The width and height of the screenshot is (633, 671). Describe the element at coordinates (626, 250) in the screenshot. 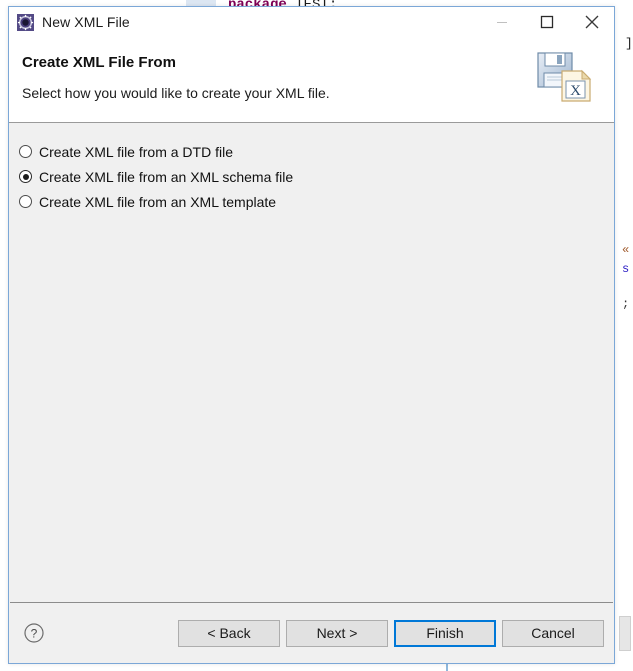

I see `backdrop-code-fragment-1: «` at that location.